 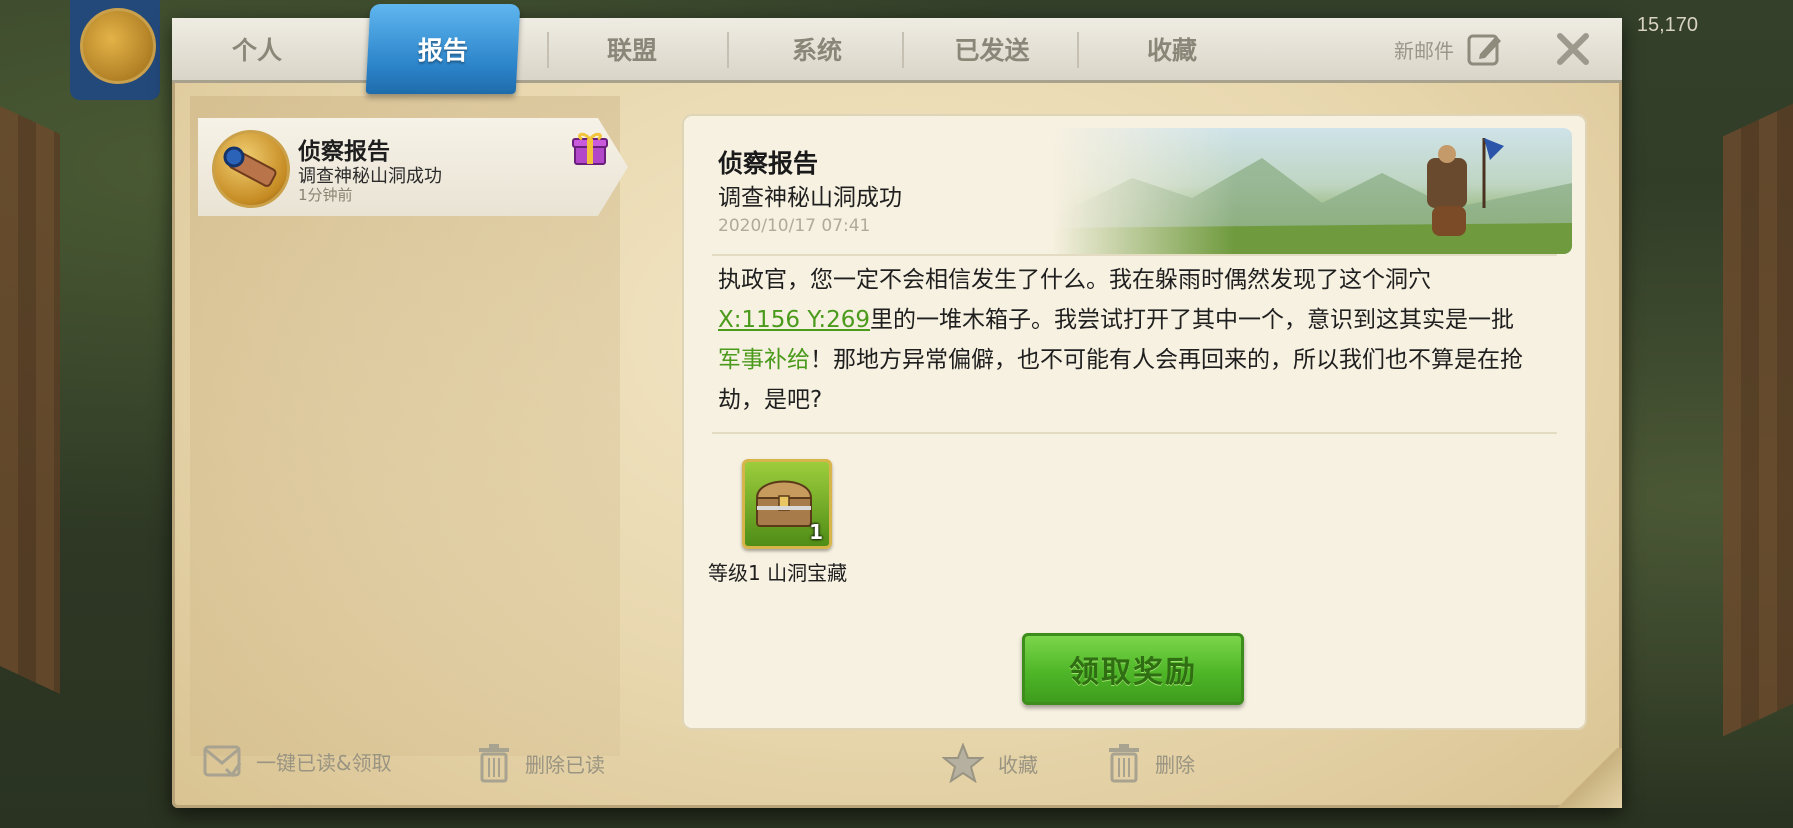 I want to click on power-value: 15,170, so click(x=1667, y=25).